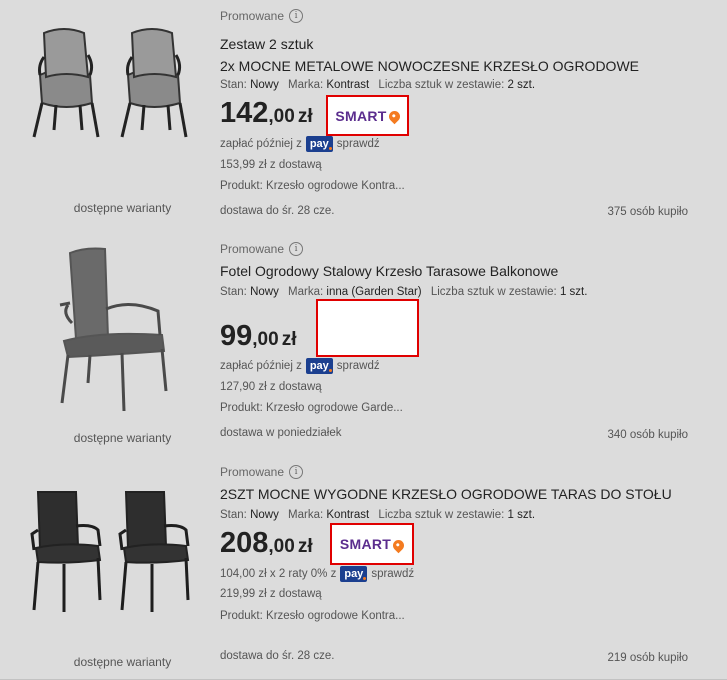 Image resolution: width=727 pixels, height=680 pixels. I want to click on price-with-delivery: 127,90 zł z dostawą, so click(271, 387).